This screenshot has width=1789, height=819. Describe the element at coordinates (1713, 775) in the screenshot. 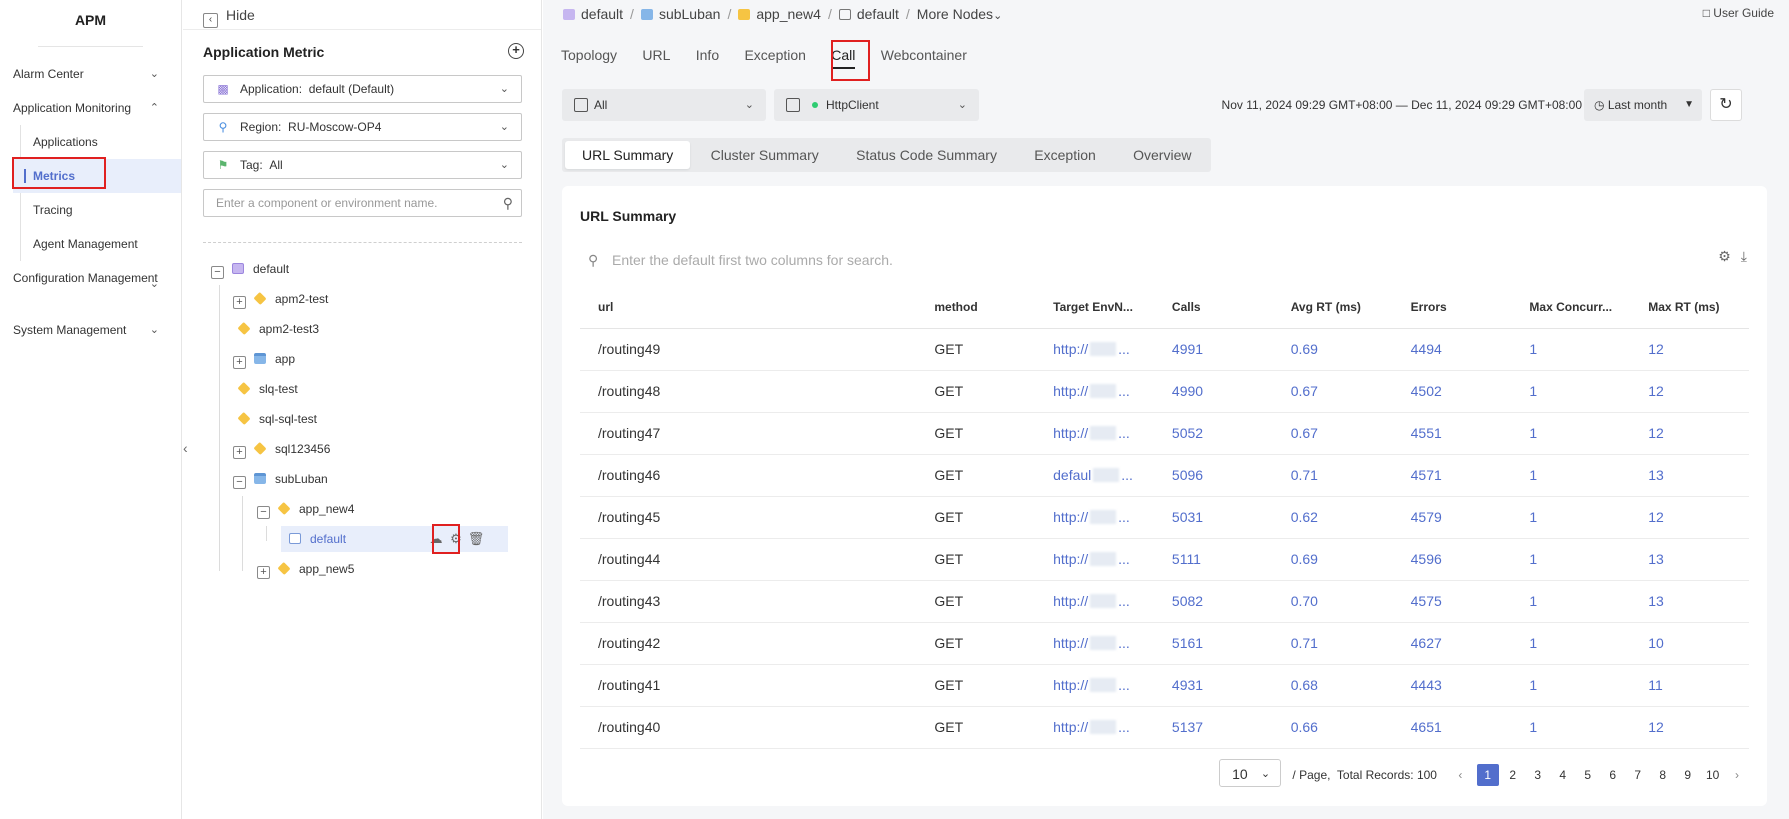

I see `page-number: 10` at that location.